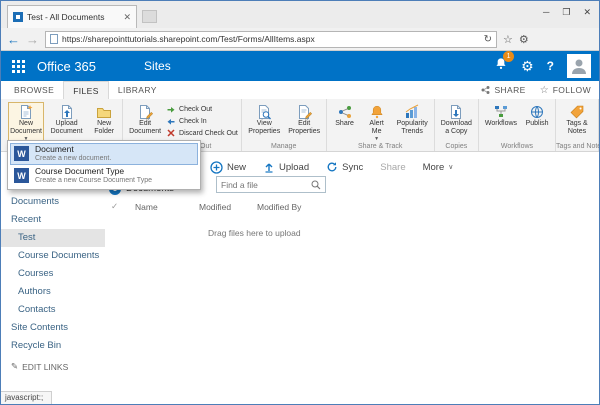 This screenshot has height=405, width=600. I want to click on list-header-row: ✓ Name Modified Modified By, so click(220, 206).